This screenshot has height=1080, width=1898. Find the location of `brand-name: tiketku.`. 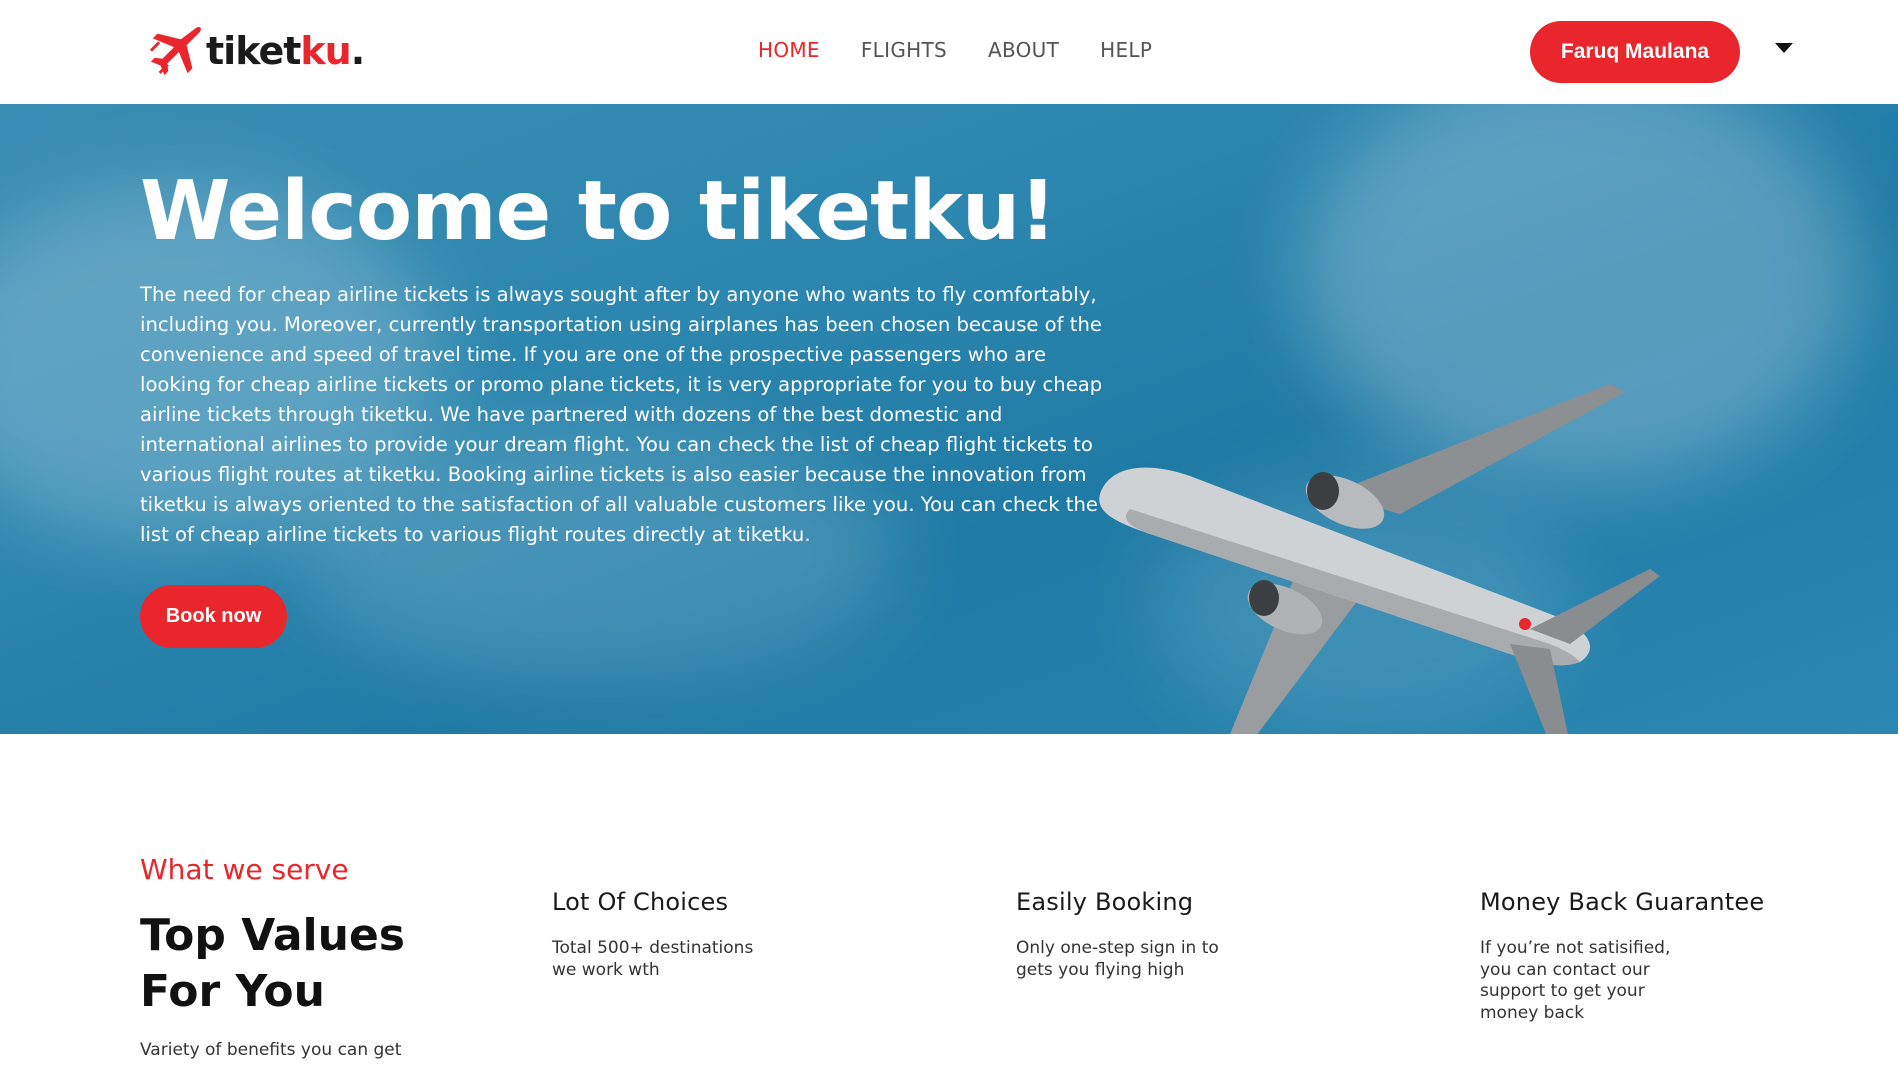

brand-name: tiketku. is located at coordinates (285, 51).